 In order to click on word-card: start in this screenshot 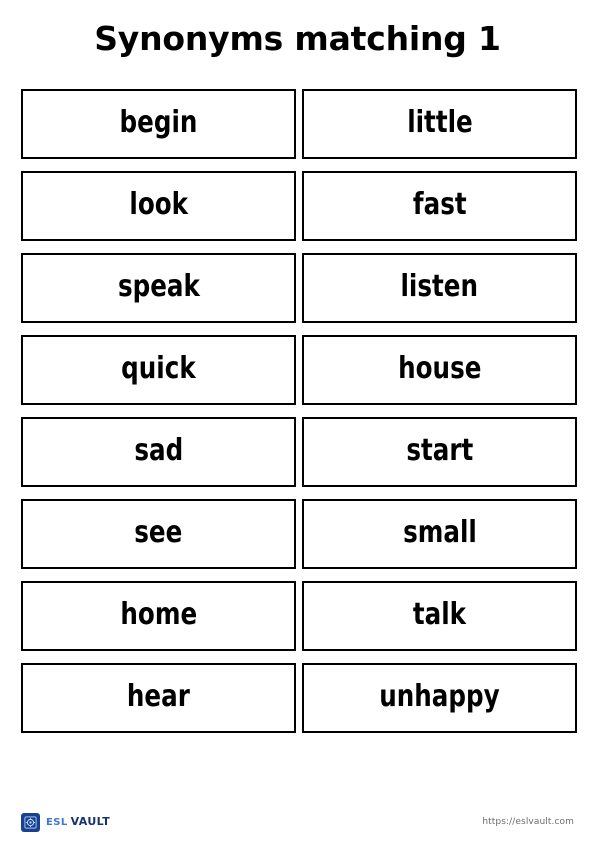, I will do `click(439, 452)`.